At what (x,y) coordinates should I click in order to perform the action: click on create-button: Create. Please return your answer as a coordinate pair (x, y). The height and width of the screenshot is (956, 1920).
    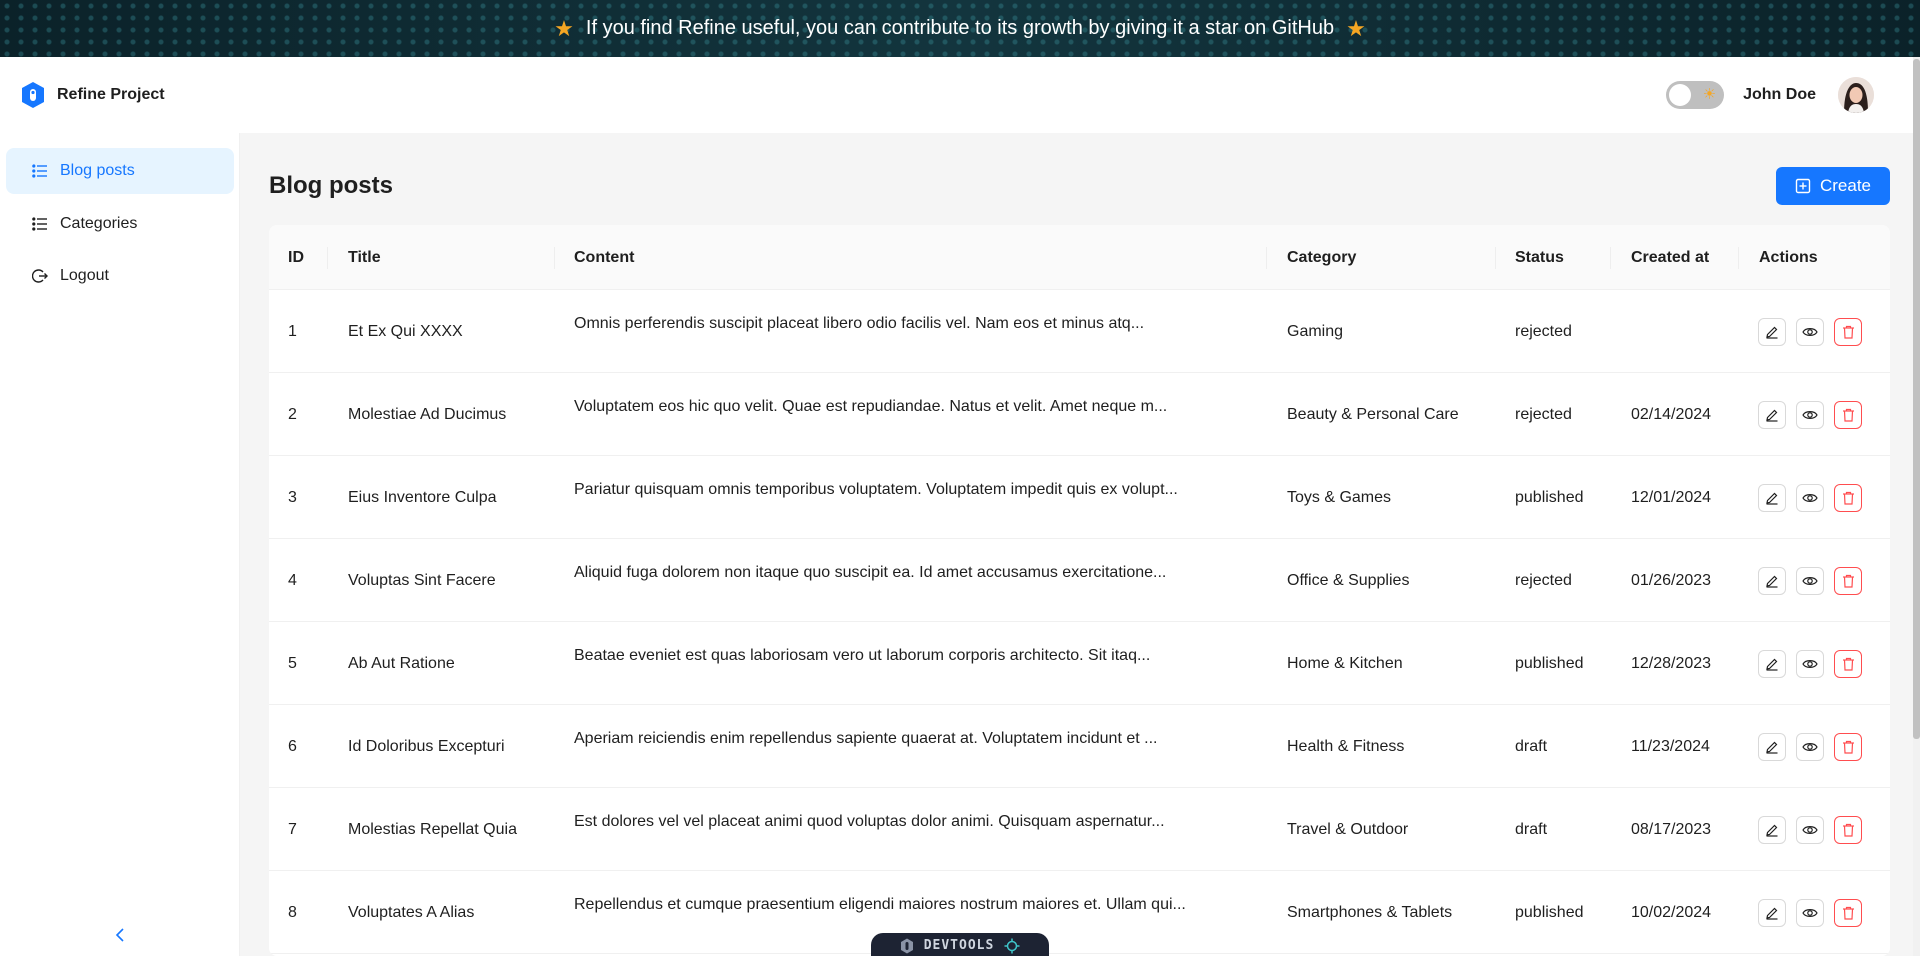
    Looking at the image, I should click on (1833, 186).